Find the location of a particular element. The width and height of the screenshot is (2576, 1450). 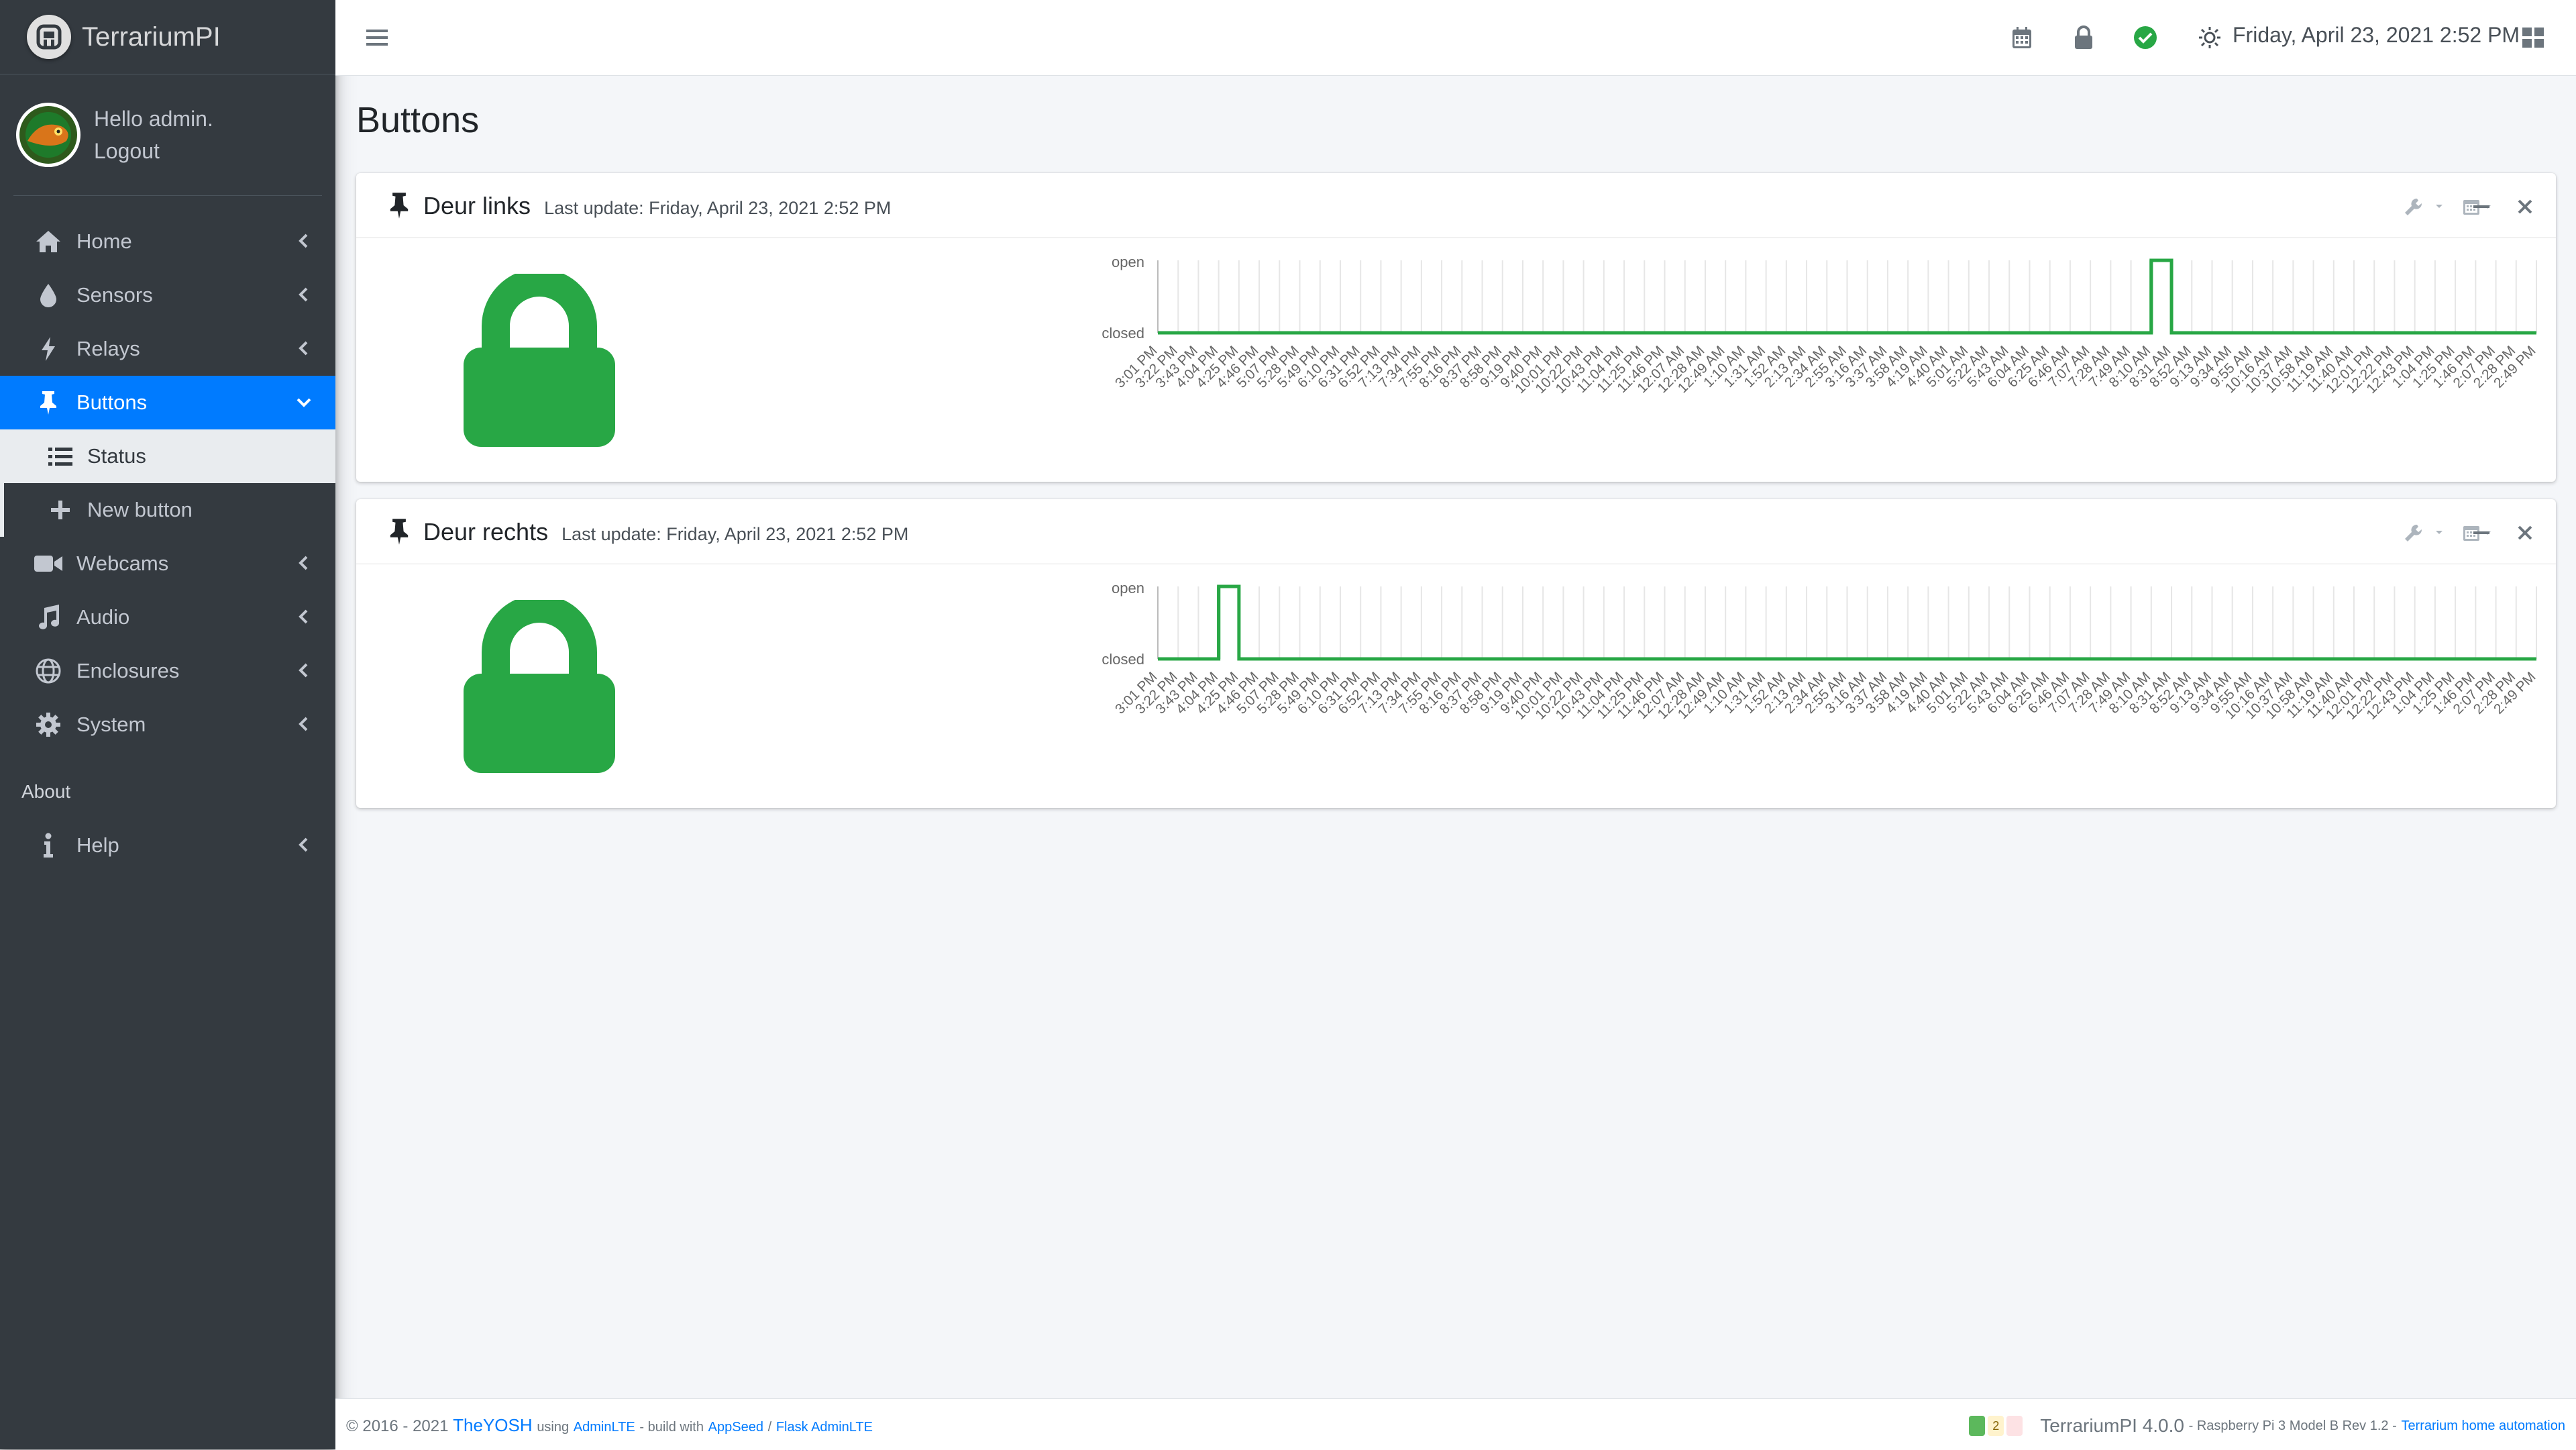

list-icon is located at coordinates (60, 457).